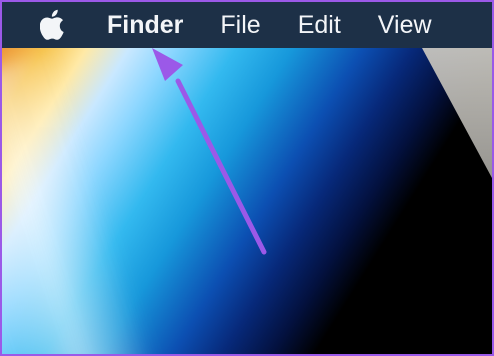 Image resolution: width=494 pixels, height=356 pixels. I want to click on menu-finder: Finder, so click(145, 25).